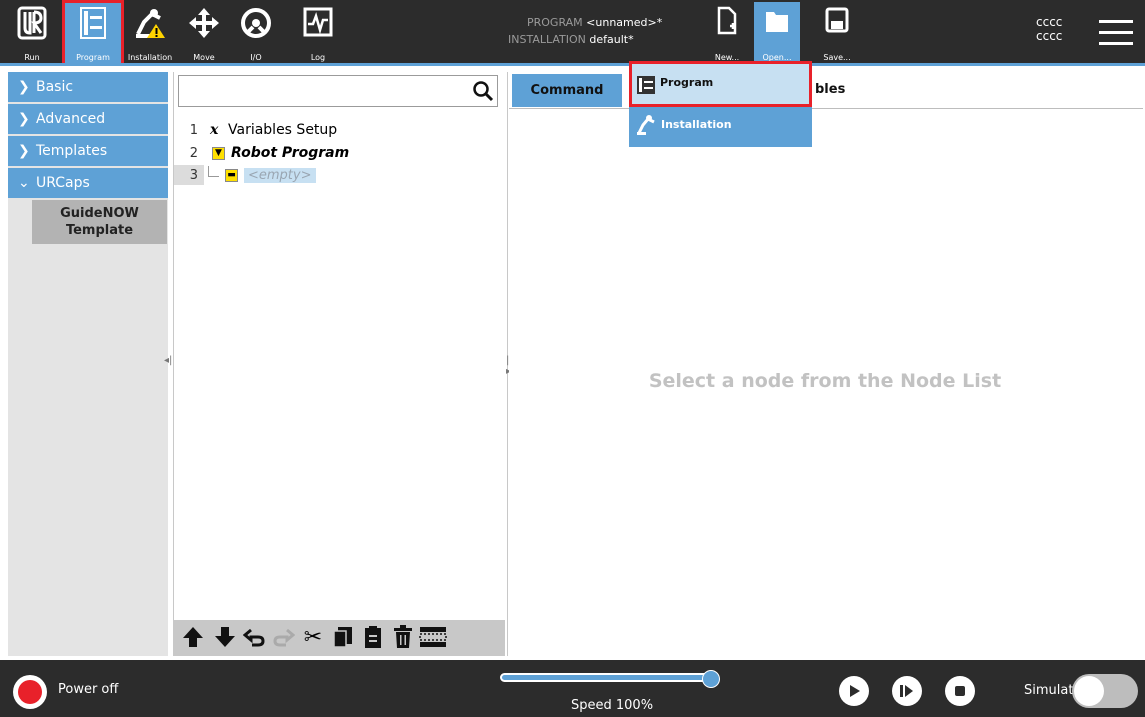 This screenshot has height=717, width=1145. I want to click on installation-icon, so click(646, 125).